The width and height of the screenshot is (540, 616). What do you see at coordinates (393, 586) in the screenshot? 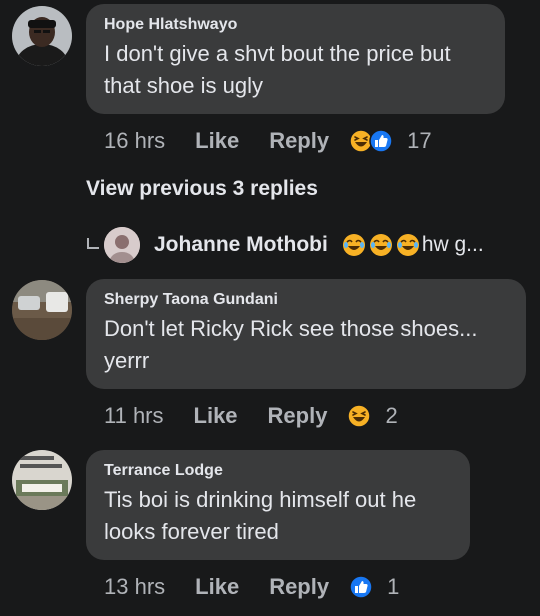
I see `reaction-count: 1` at bounding box center [393, 586].